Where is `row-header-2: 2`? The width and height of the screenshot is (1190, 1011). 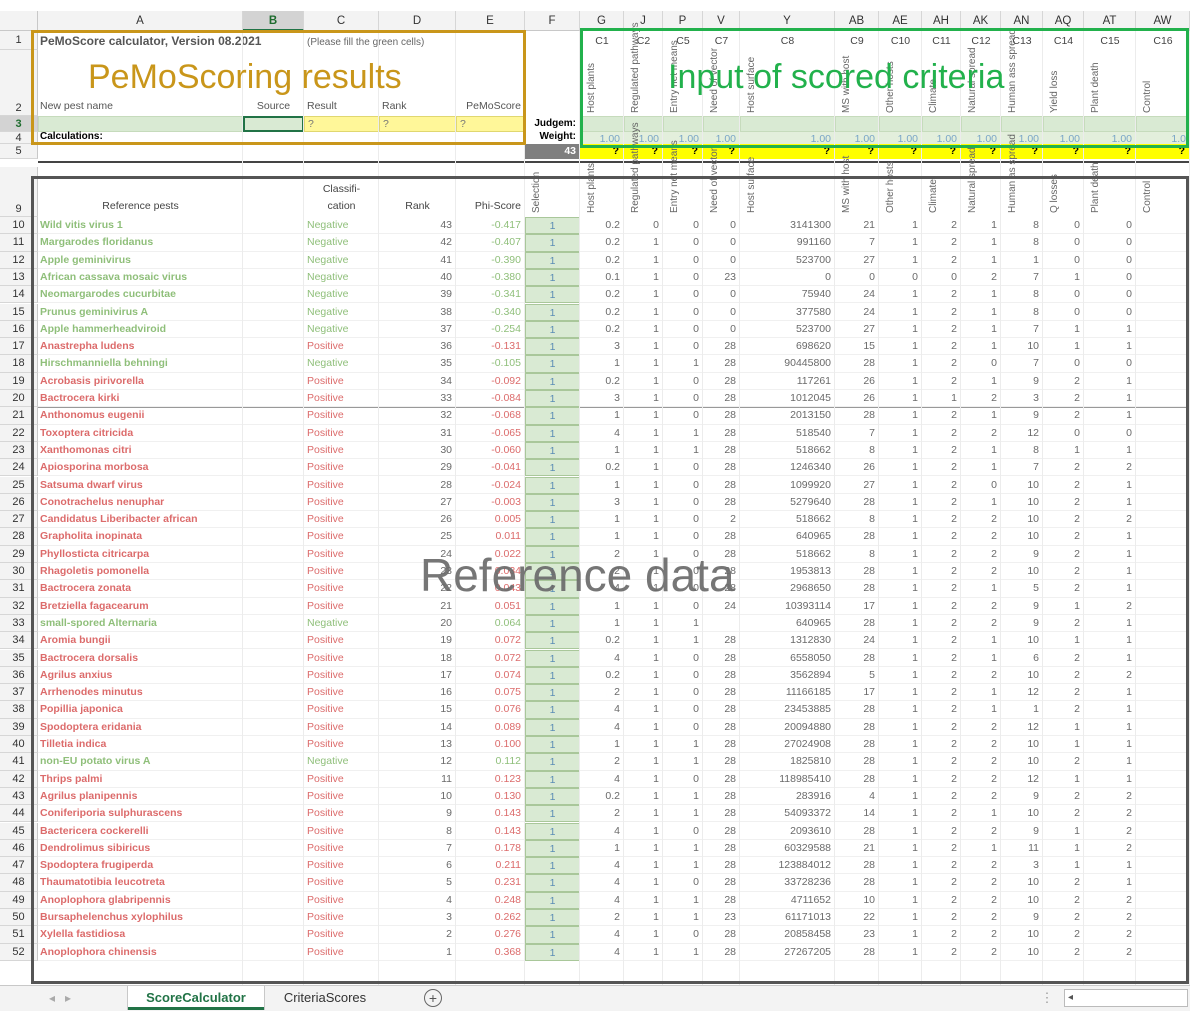
row-header-2: 2 is located at coordinates (19, 83).